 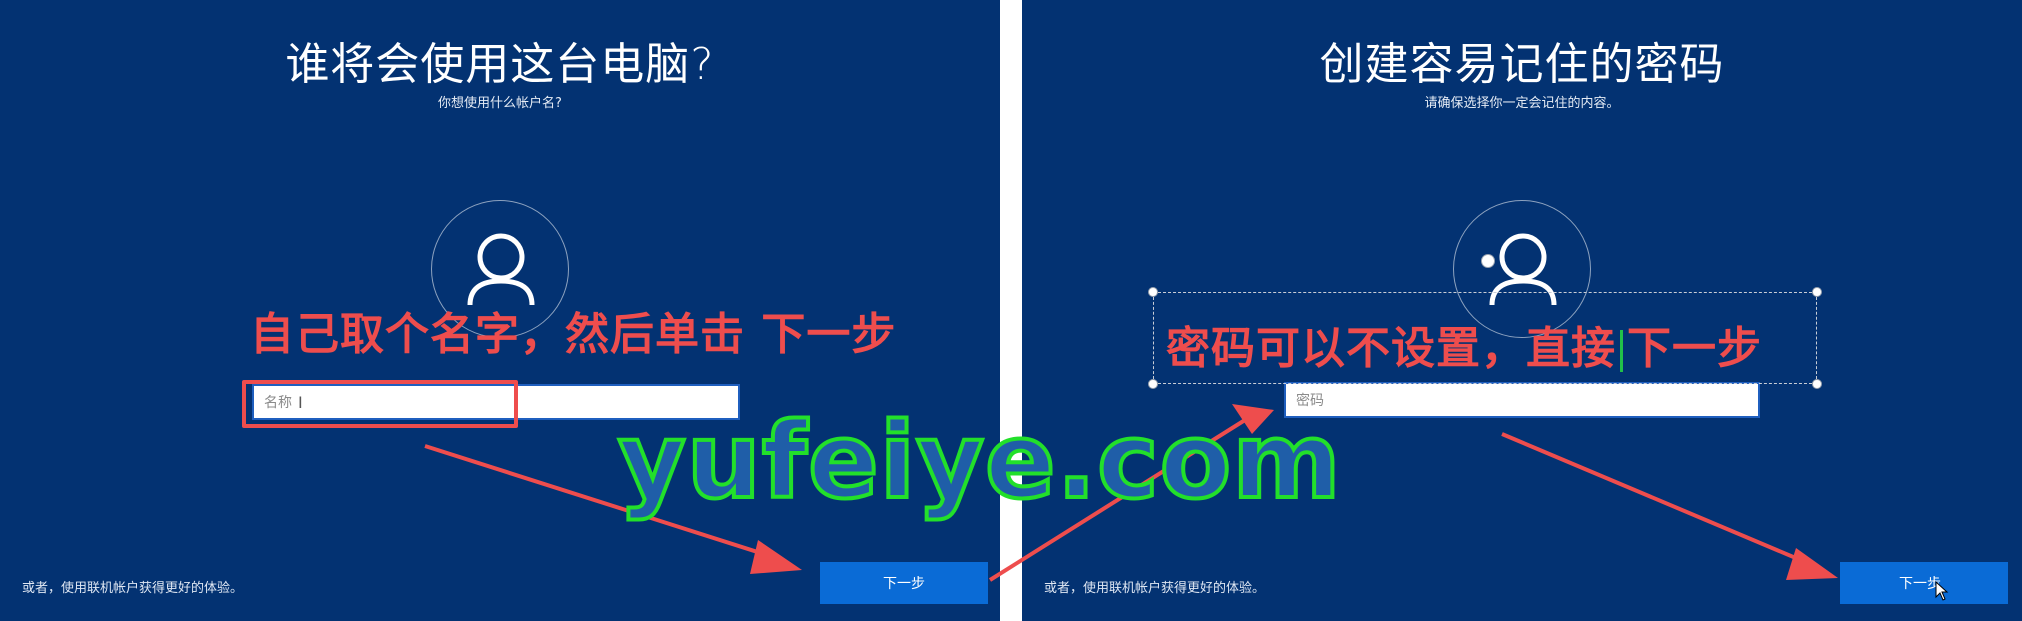 I want to click on mouse-pointer-icon, so click(x=1942, y=591).